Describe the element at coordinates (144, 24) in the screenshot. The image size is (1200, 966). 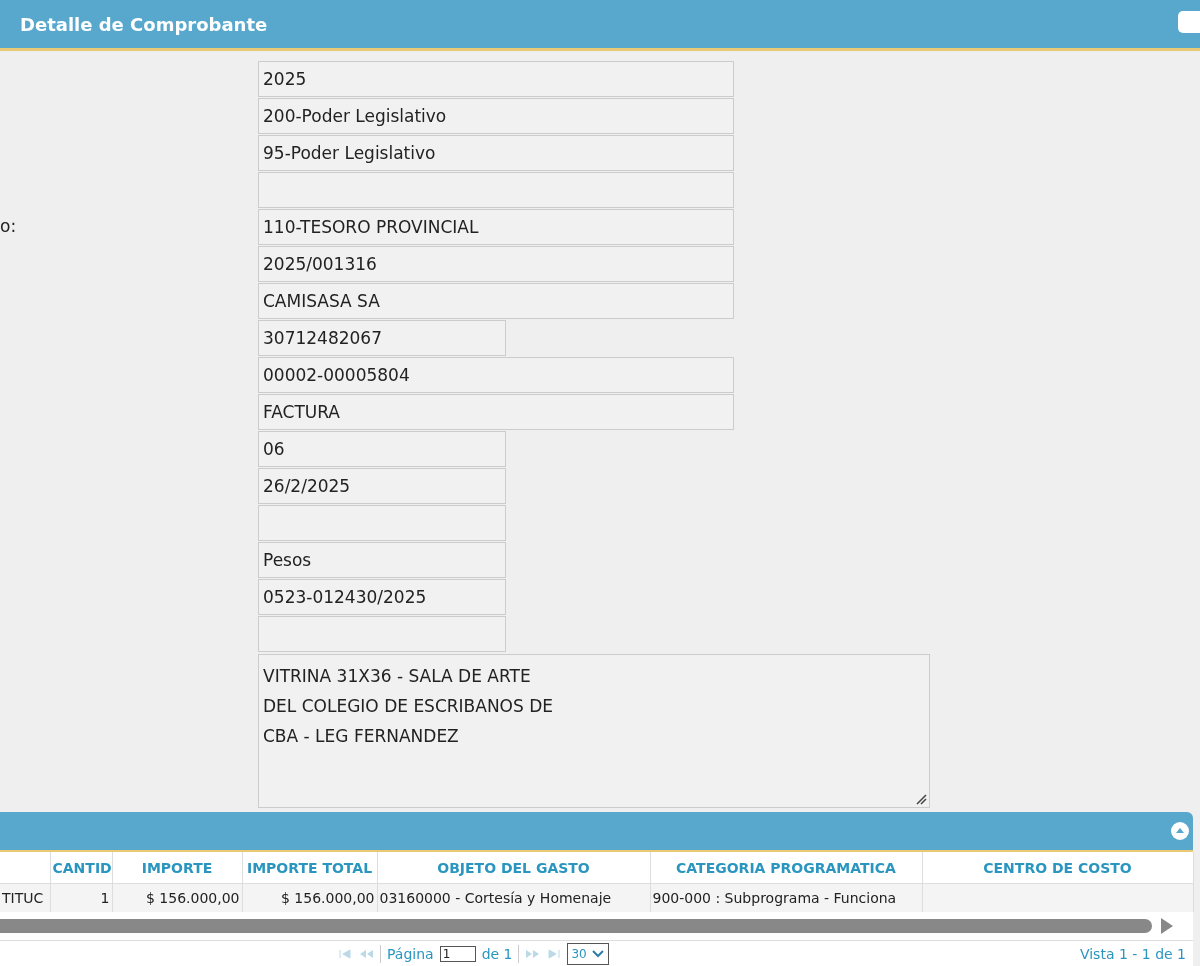
I see `window-title: Detalle de Comprobante` at that location.